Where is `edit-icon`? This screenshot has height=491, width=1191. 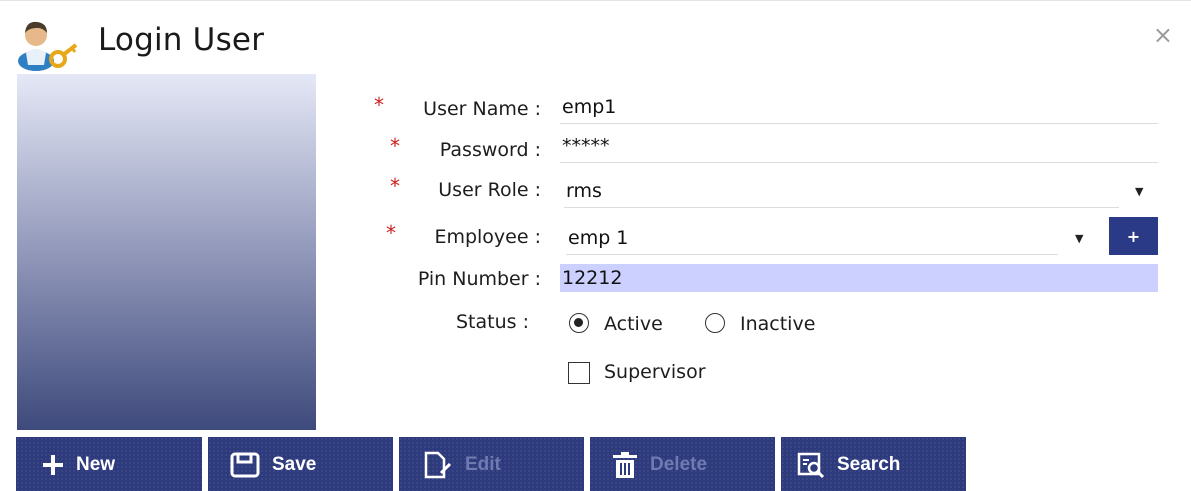
edit-icon is located at coordinates (438, 465).